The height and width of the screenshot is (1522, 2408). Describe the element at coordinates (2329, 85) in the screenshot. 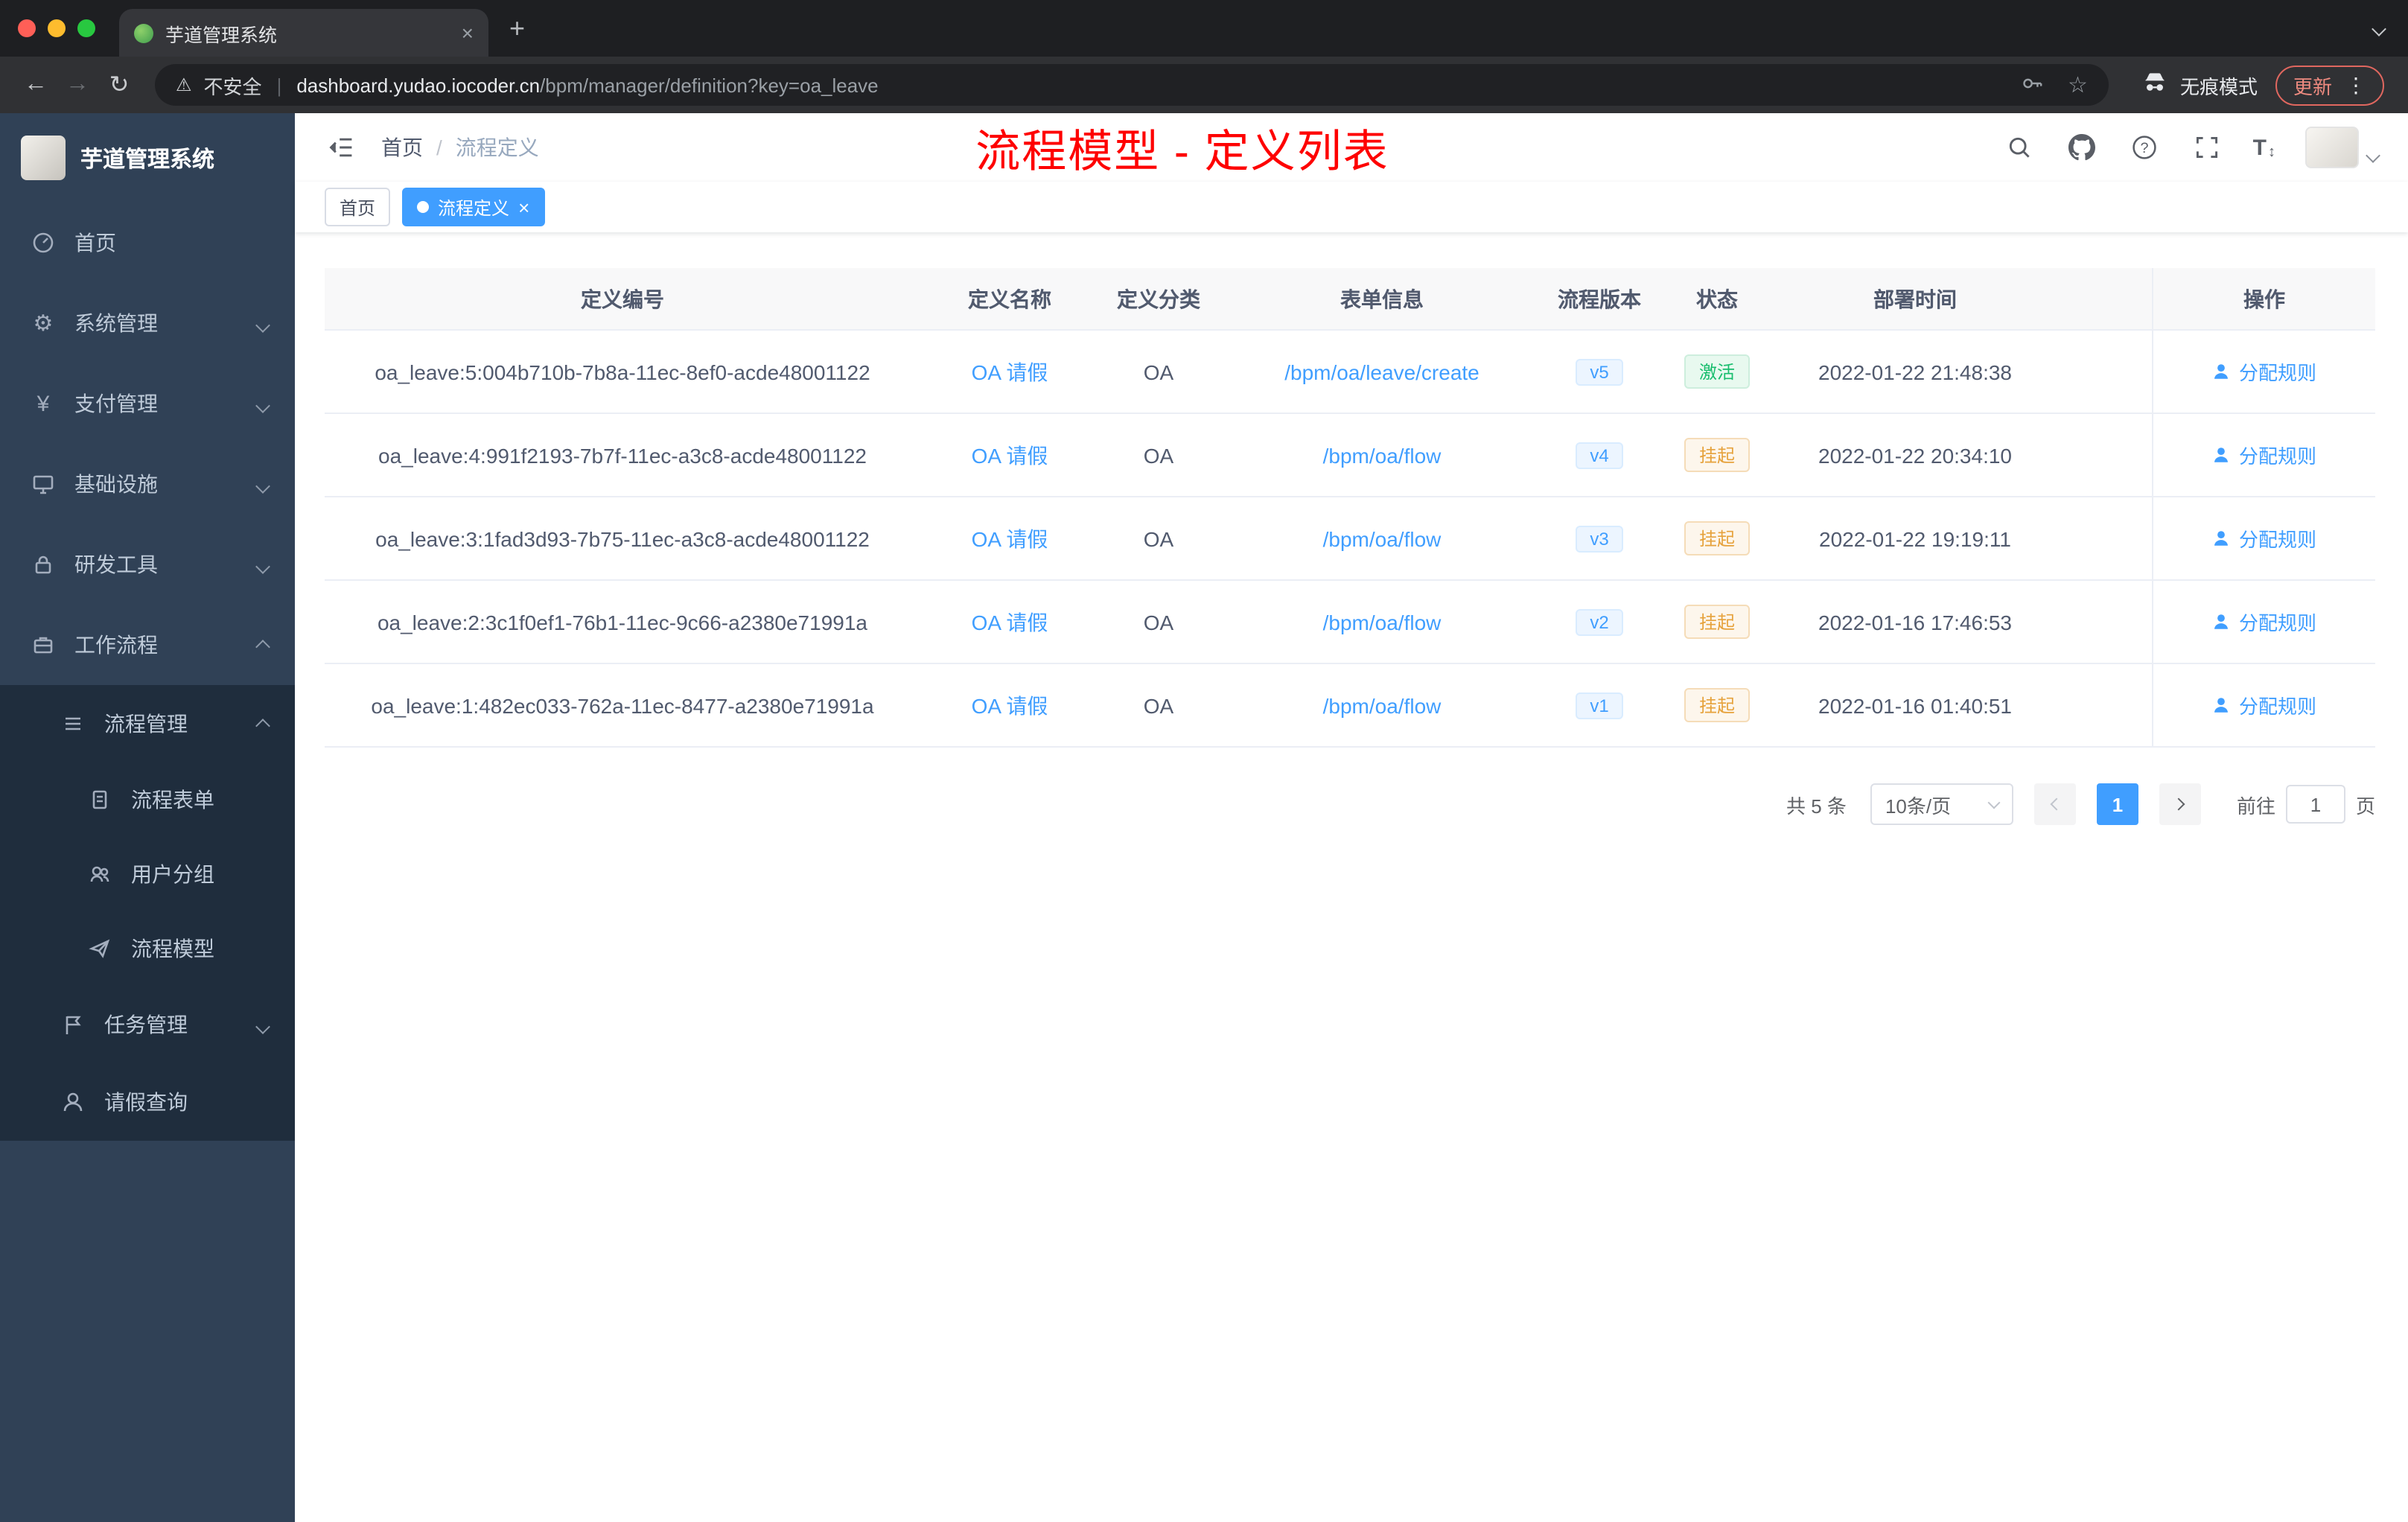

I see `browser-update-button: 更新 ⋮` at that location.